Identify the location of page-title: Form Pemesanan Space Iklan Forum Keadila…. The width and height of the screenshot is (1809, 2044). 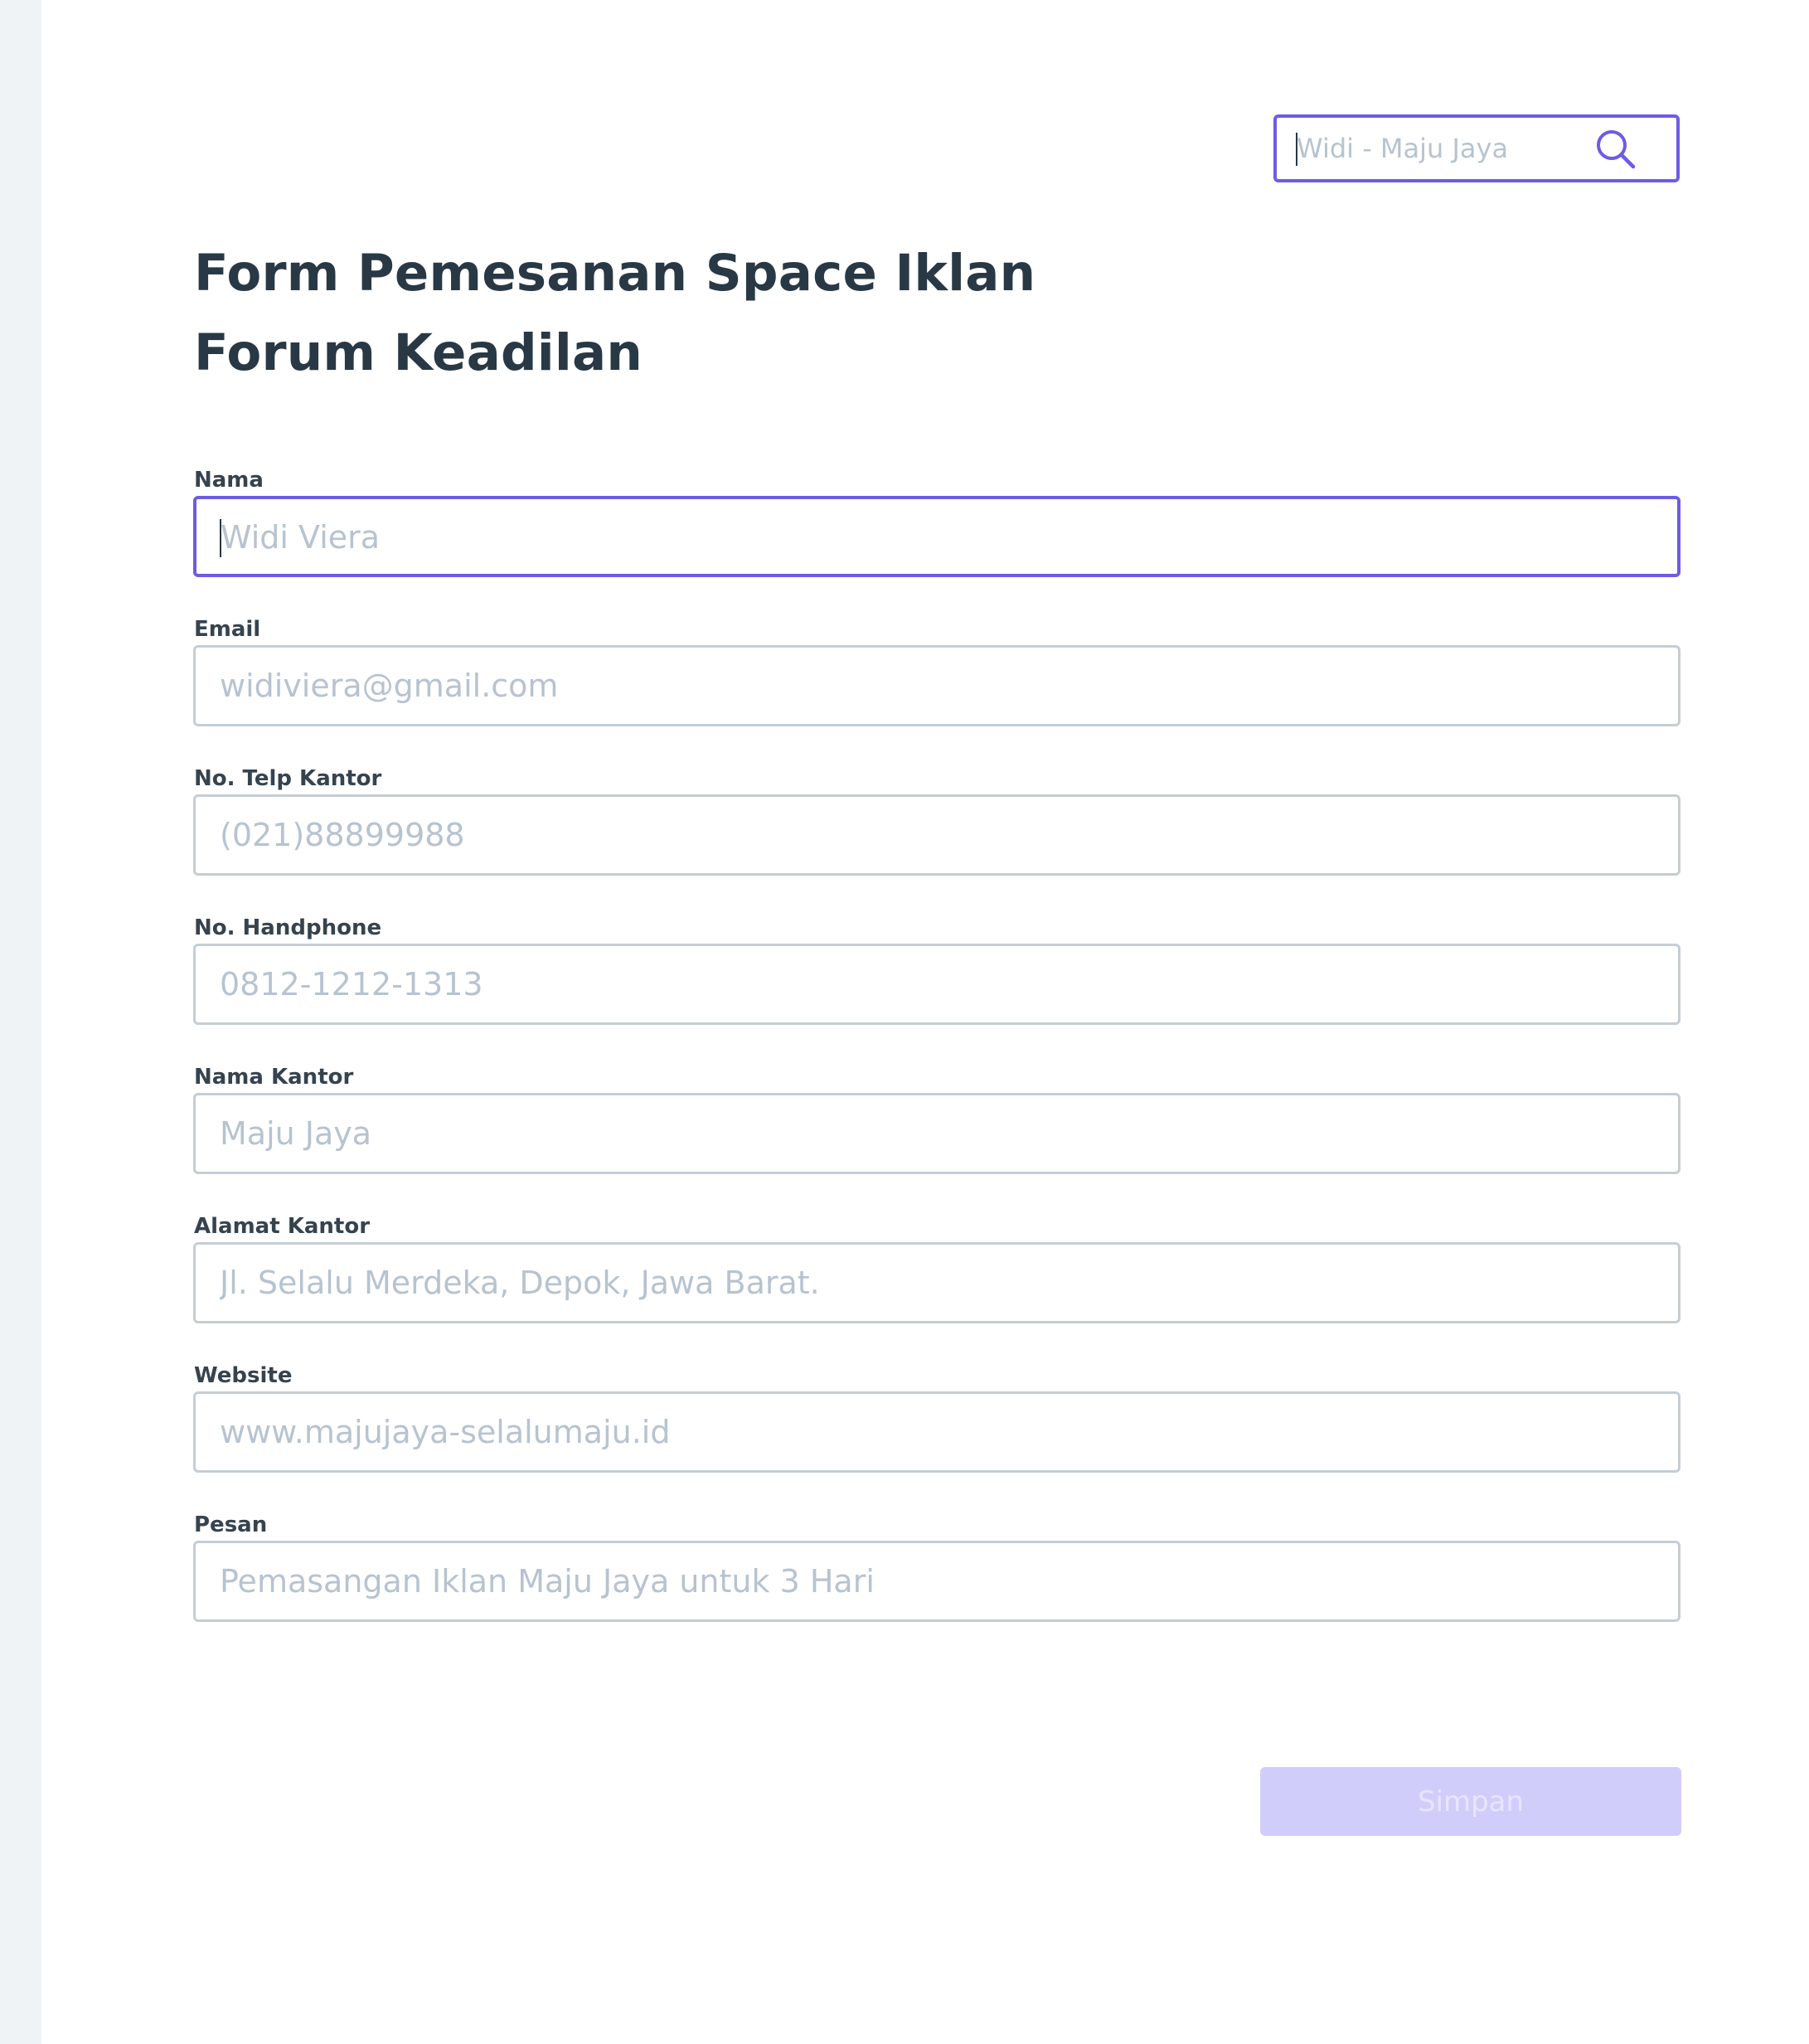
(615, 313).